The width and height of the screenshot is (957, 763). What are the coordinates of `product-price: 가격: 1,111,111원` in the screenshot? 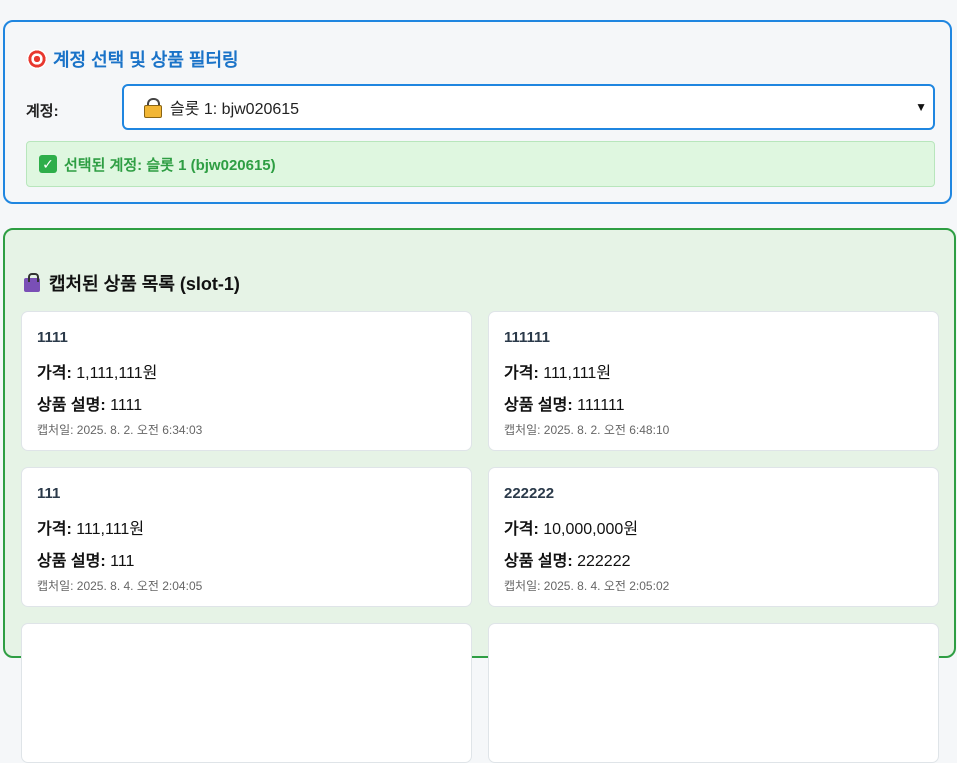 It's located at (97, 371).